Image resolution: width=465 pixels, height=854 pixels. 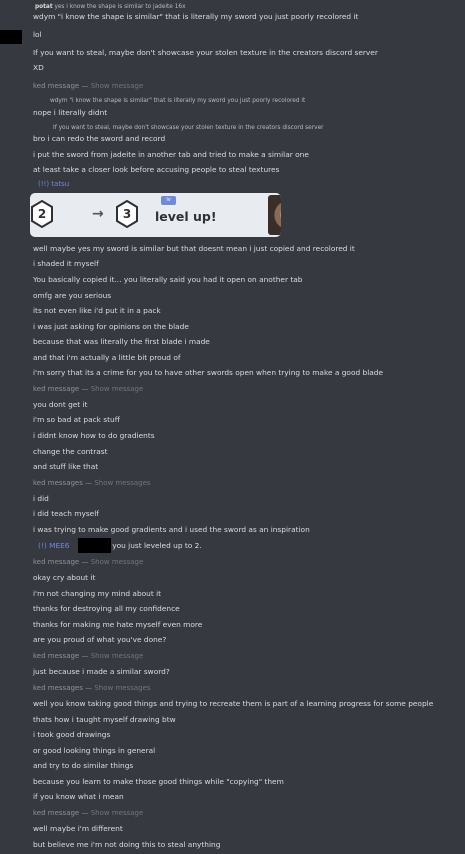 I want to click on message: and stuff like that, so click(x=66, y=466).